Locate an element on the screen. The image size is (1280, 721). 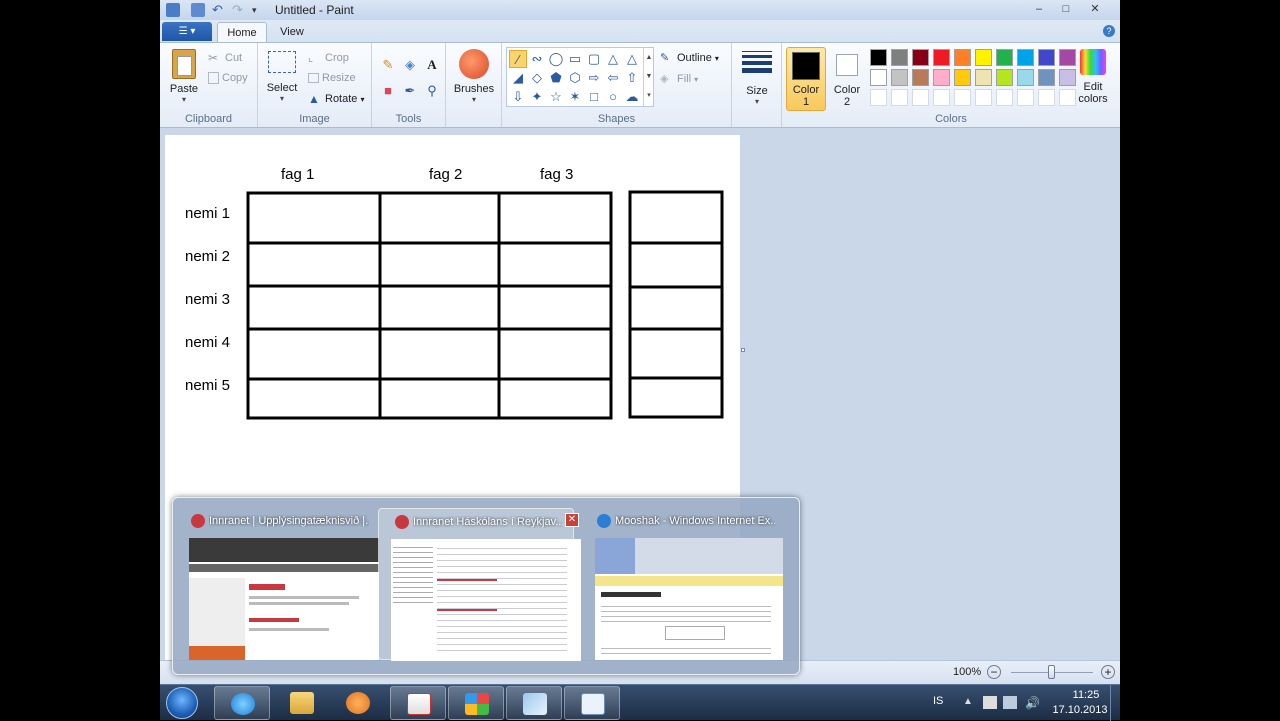
redo-icon: ↷ is located at coordinates (239, 10).